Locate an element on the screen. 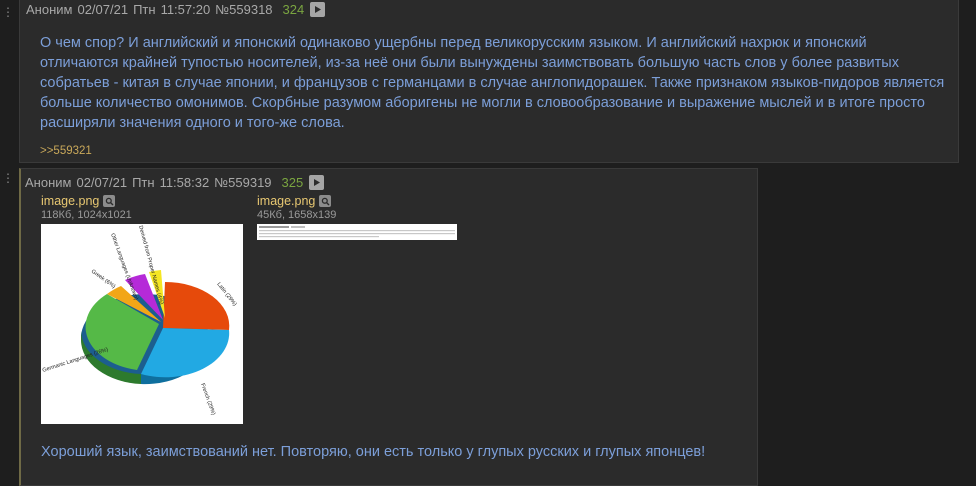 The image size is (976, 486). text-image is located at coordinates (357, 232).